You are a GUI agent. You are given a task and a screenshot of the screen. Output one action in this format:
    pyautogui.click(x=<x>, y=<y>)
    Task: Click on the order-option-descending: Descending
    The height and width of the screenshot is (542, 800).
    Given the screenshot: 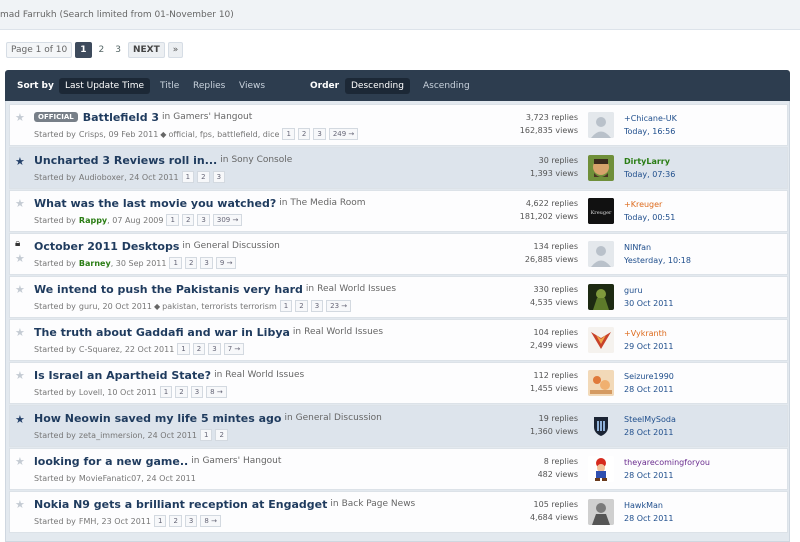 What is the action you would take?
    pyautogui.click(x=377, y=86)
    